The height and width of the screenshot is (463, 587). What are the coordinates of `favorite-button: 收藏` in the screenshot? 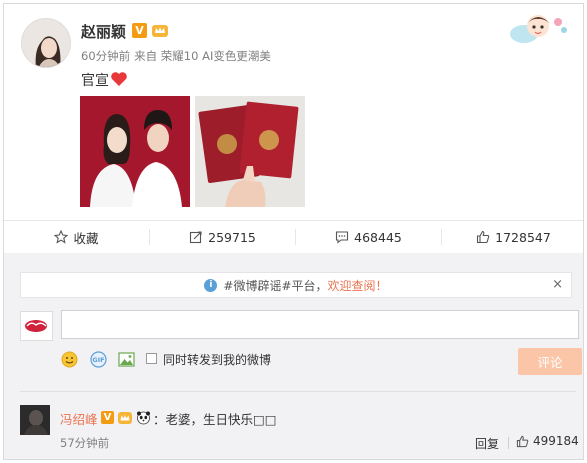 It's located at (76, 237).